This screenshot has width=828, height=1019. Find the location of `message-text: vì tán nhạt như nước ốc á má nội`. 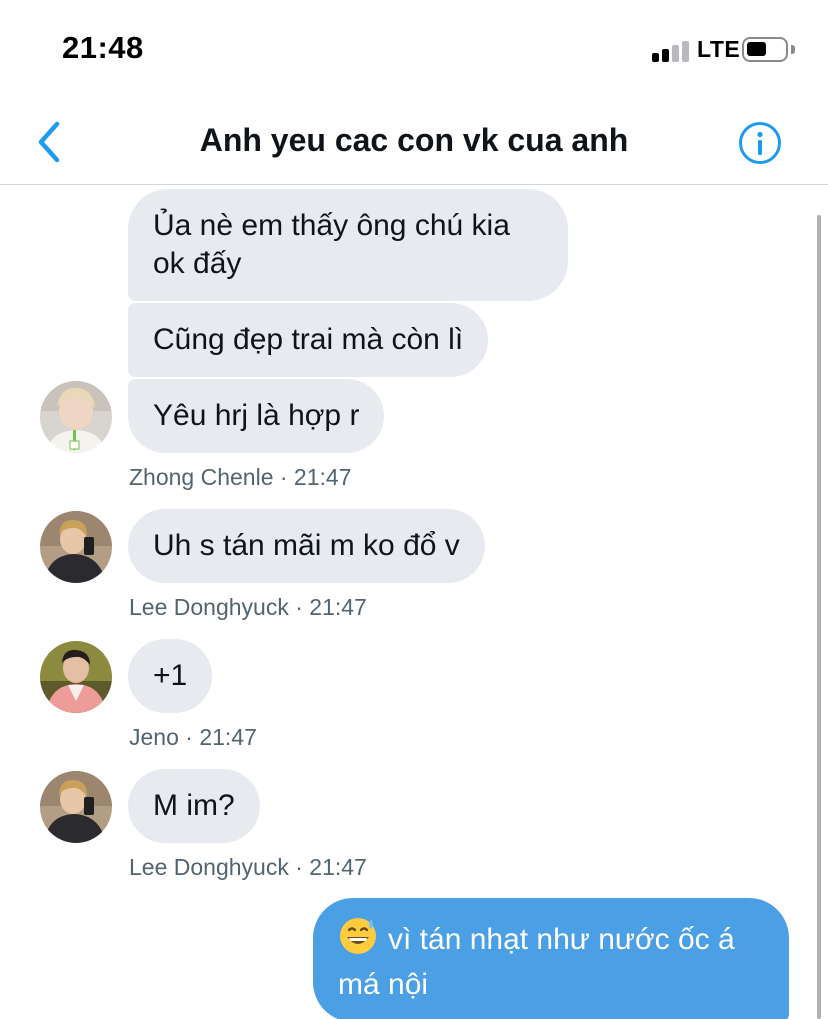

message-text: vì tán nhạt như nước ốc á má nội is located at coordinates (536, 962).